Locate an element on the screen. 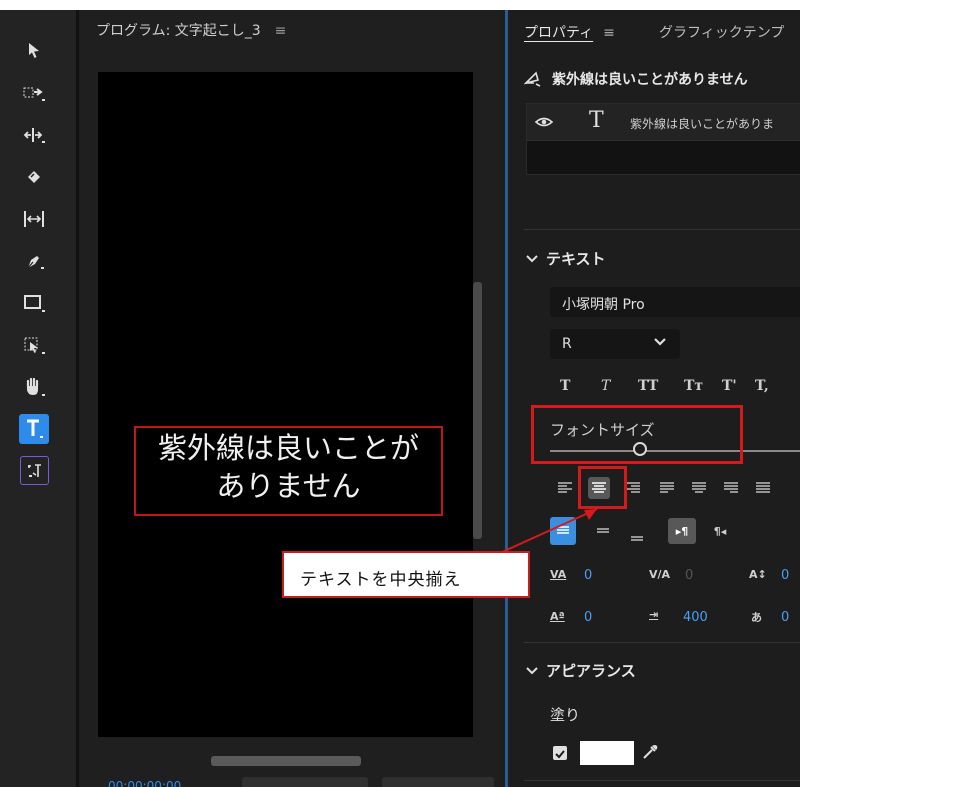  ltr-direction-button: ▸¶ is located at coordinates (682, 531).